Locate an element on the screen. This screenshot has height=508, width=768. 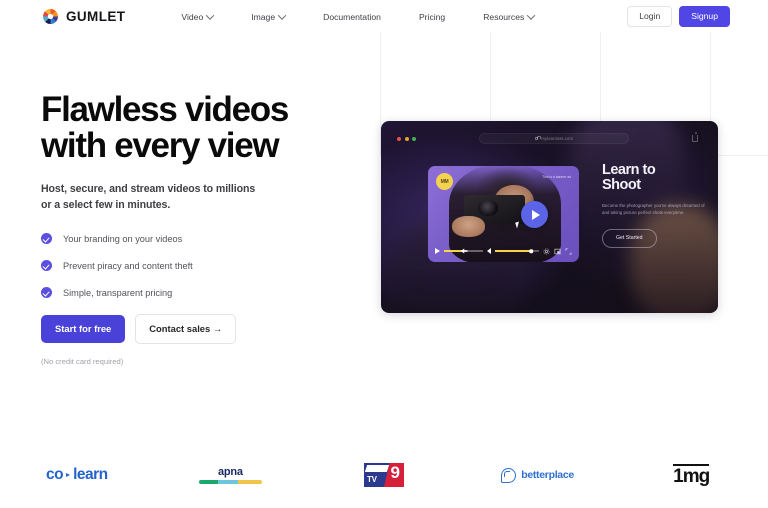
betterplace-logo: betterplace is located at coordinates (537, 475).